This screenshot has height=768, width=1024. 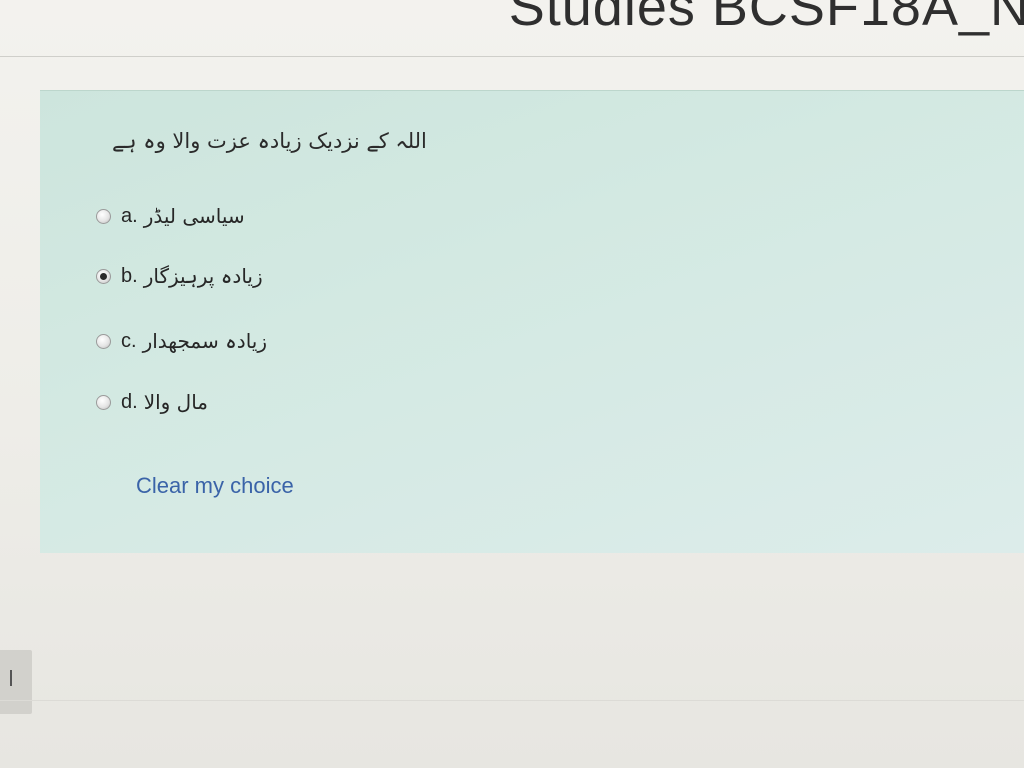 I want to click on footer-divider, so click(x=512, y=700).